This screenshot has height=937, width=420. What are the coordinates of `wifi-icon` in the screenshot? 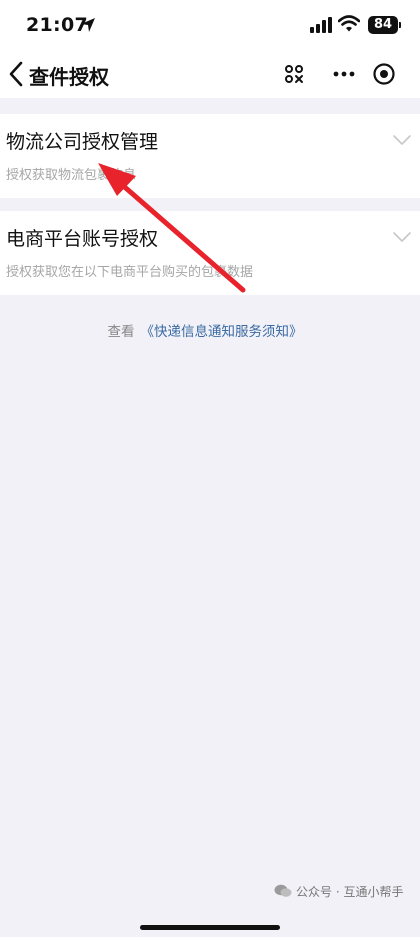 It's located at (349, 23).